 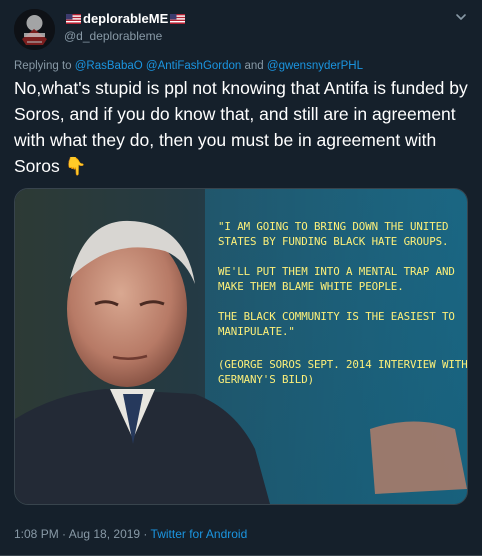 I want to click on replying-prefix: Replying to, so click(x=43, y=66).